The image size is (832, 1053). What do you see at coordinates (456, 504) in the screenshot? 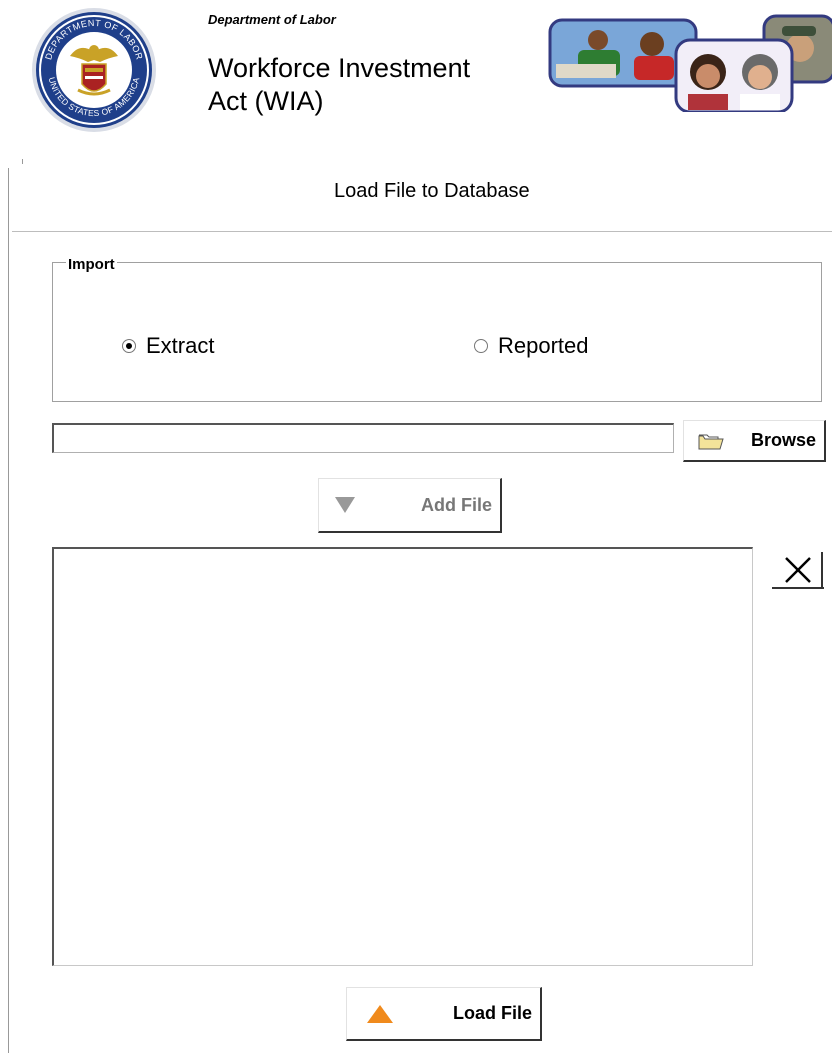
I see `add-file-button-label: Add File` at bounding box center [456, 504].